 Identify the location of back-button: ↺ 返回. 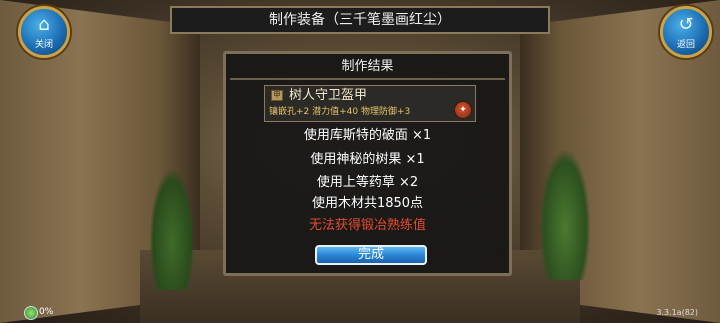
(686, 32).